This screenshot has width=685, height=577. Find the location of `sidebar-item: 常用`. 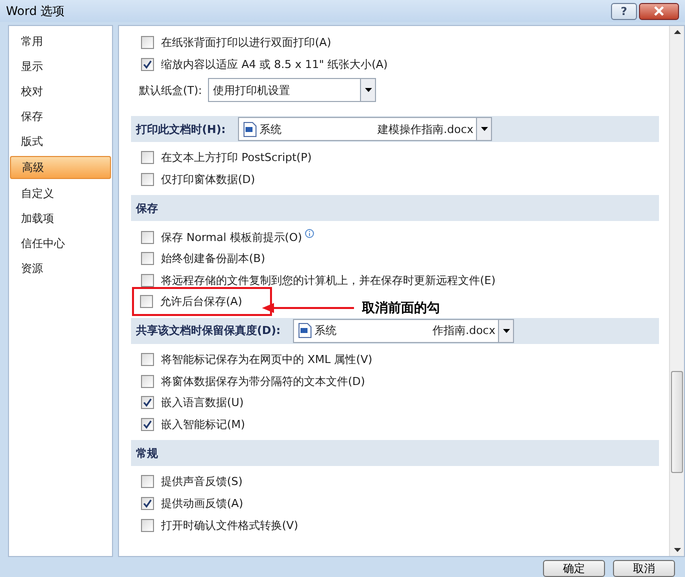

sidebar-item: 常用 is located at coordinates (60, 41).